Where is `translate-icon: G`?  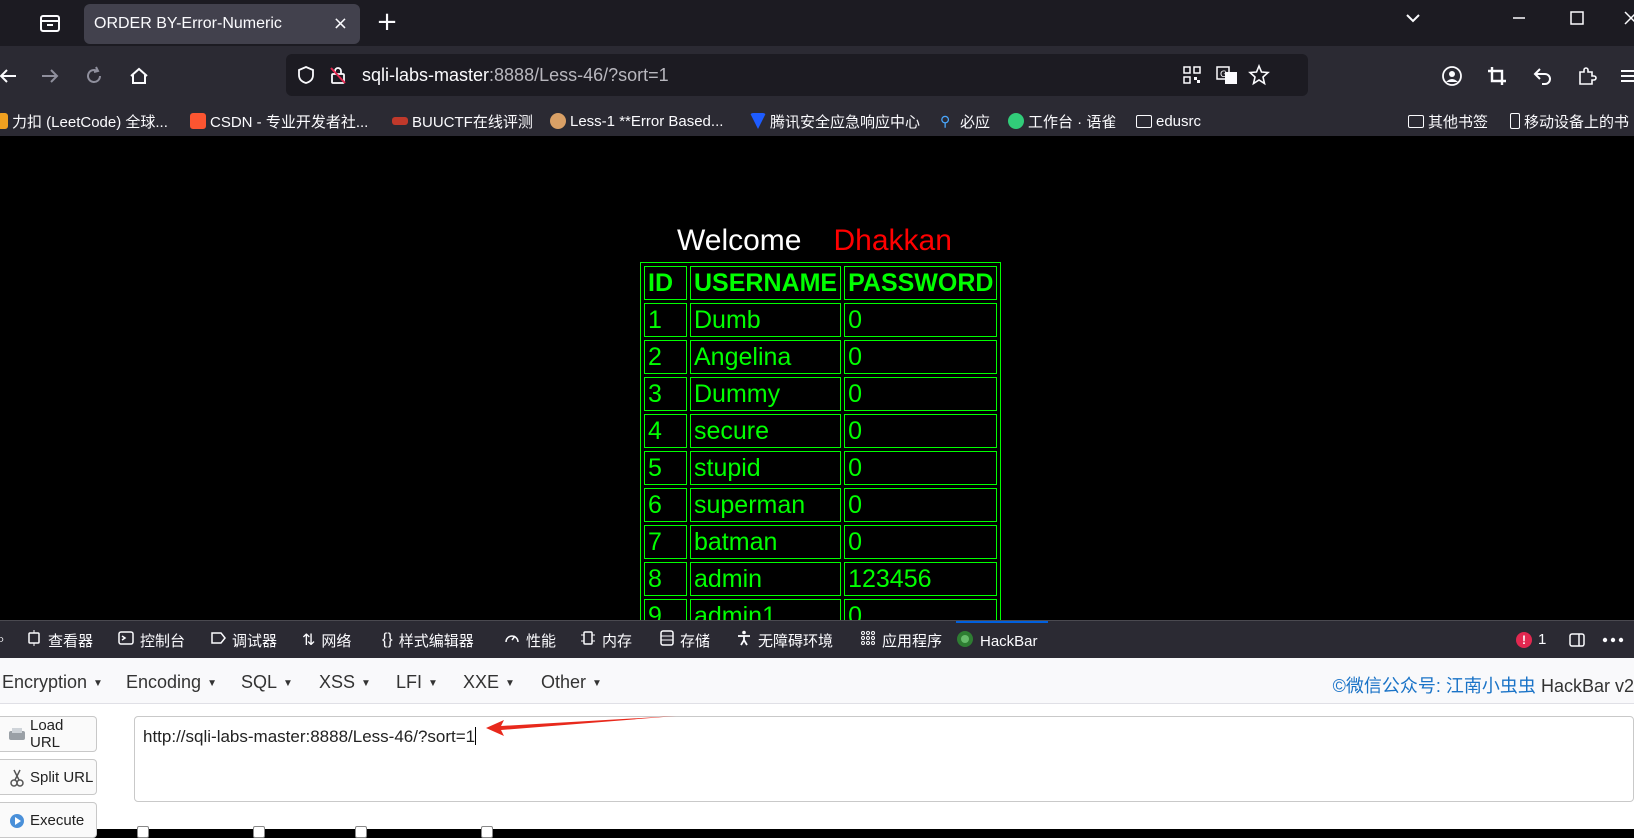
translate-icon: G is located at coordinates (1227, 77).